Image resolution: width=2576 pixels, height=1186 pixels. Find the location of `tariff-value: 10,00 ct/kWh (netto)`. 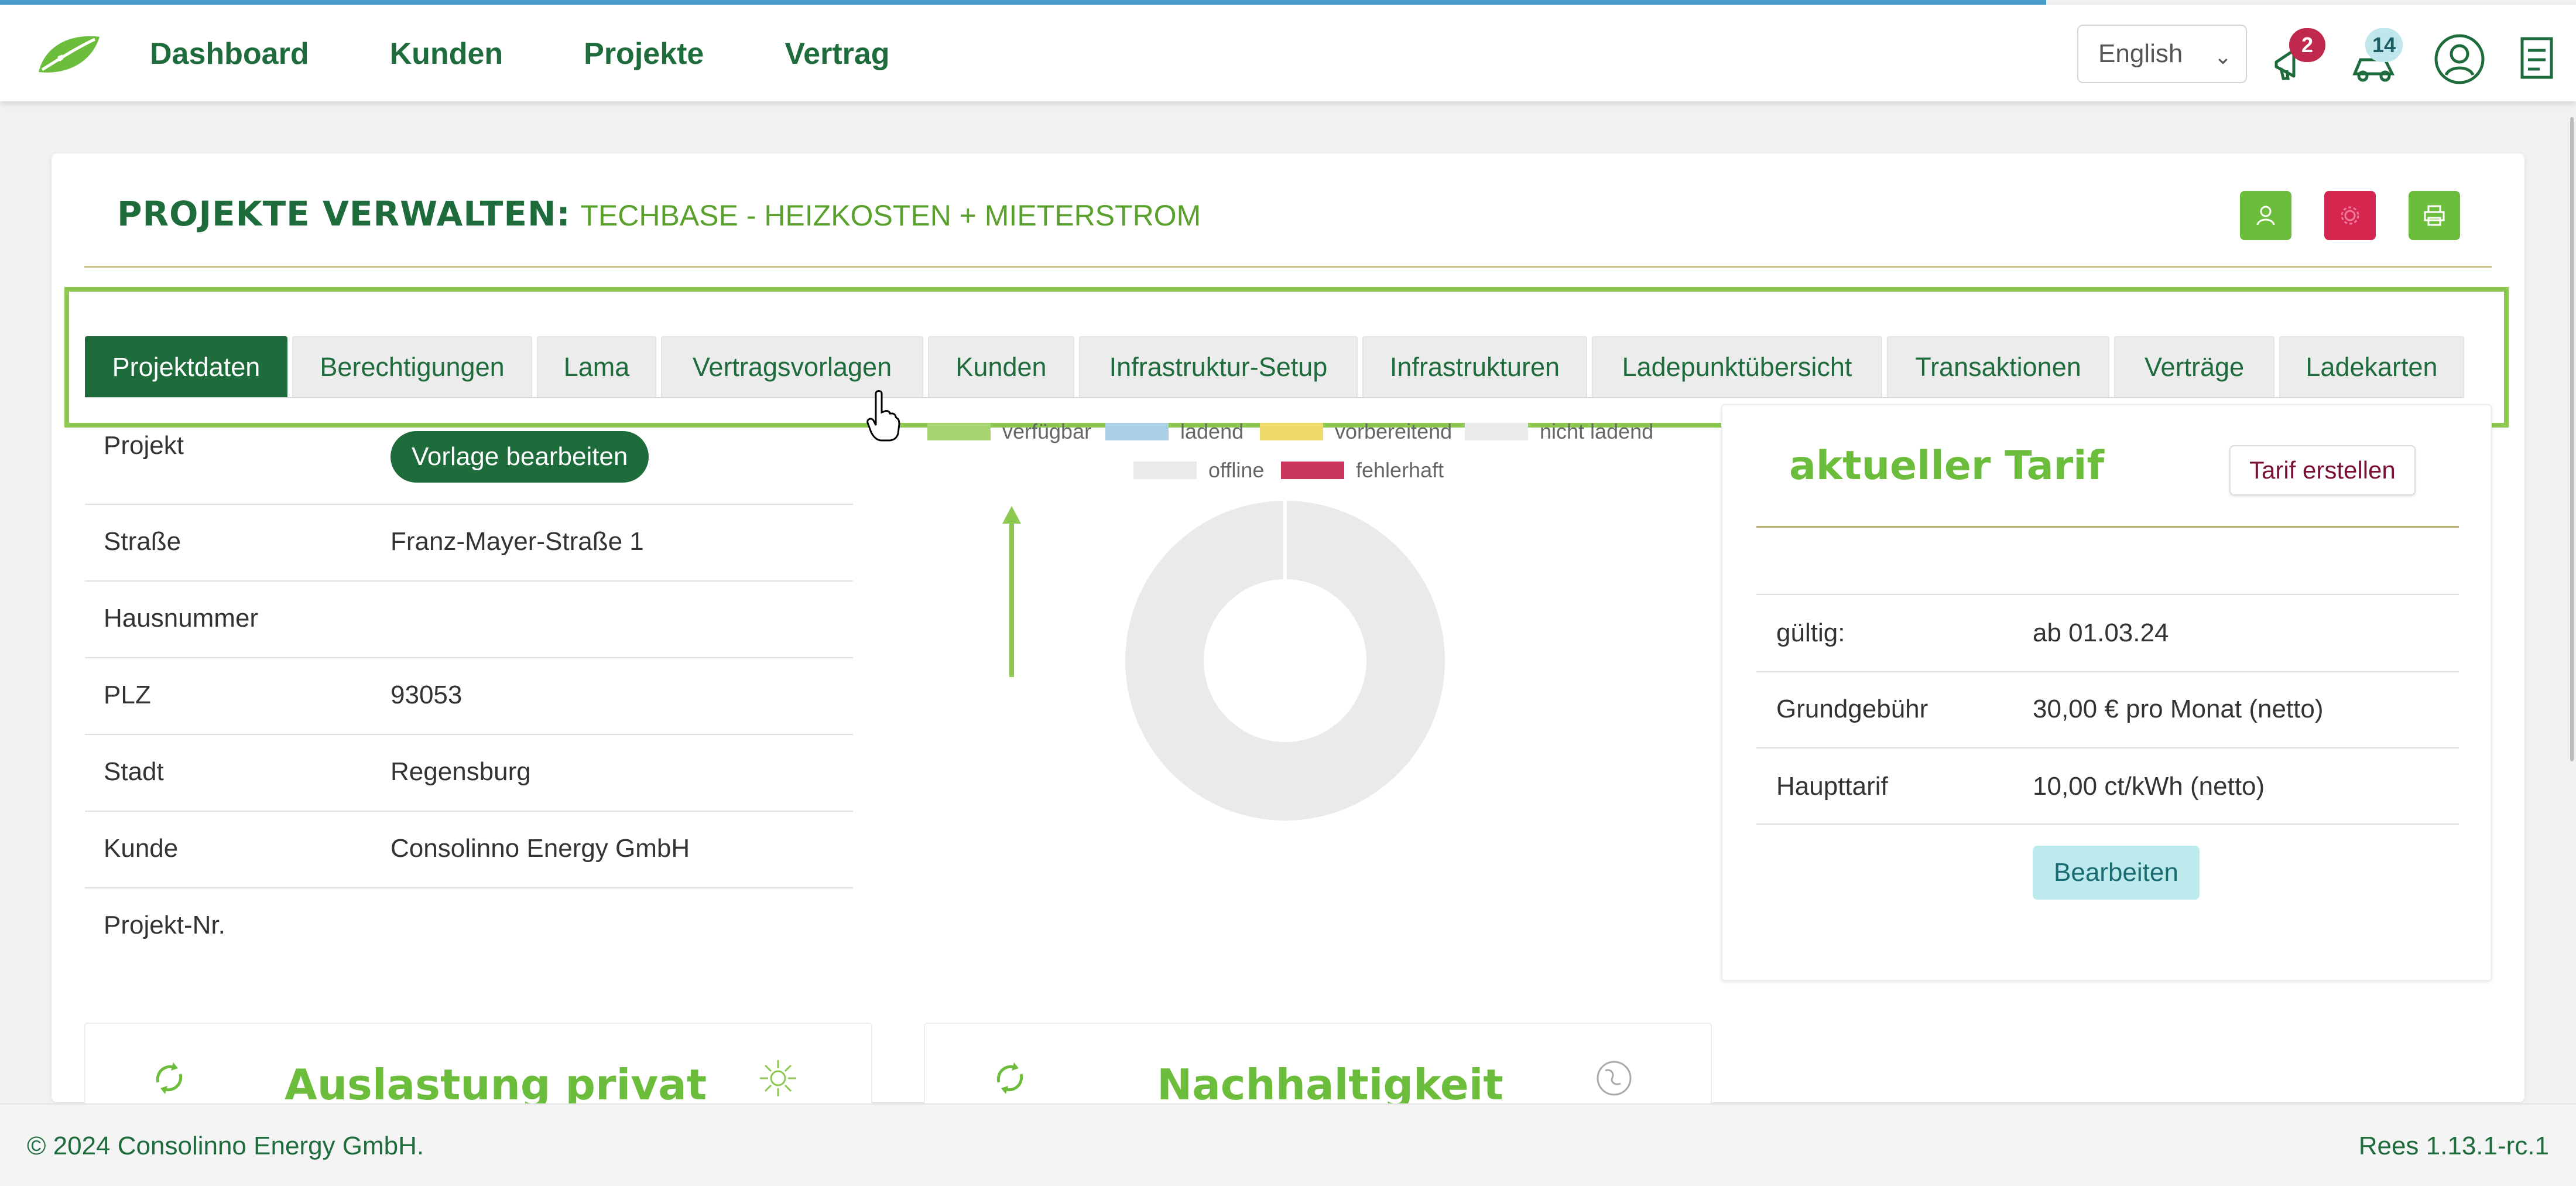

tariff-value: 10,00 ct/kWh (netto) is located at coordinates (2149, 786).